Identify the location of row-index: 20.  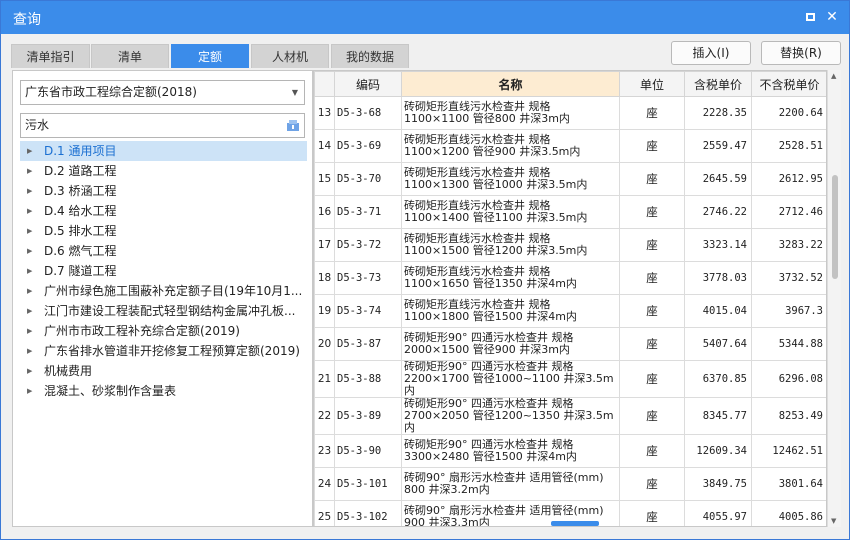
(324, 344).